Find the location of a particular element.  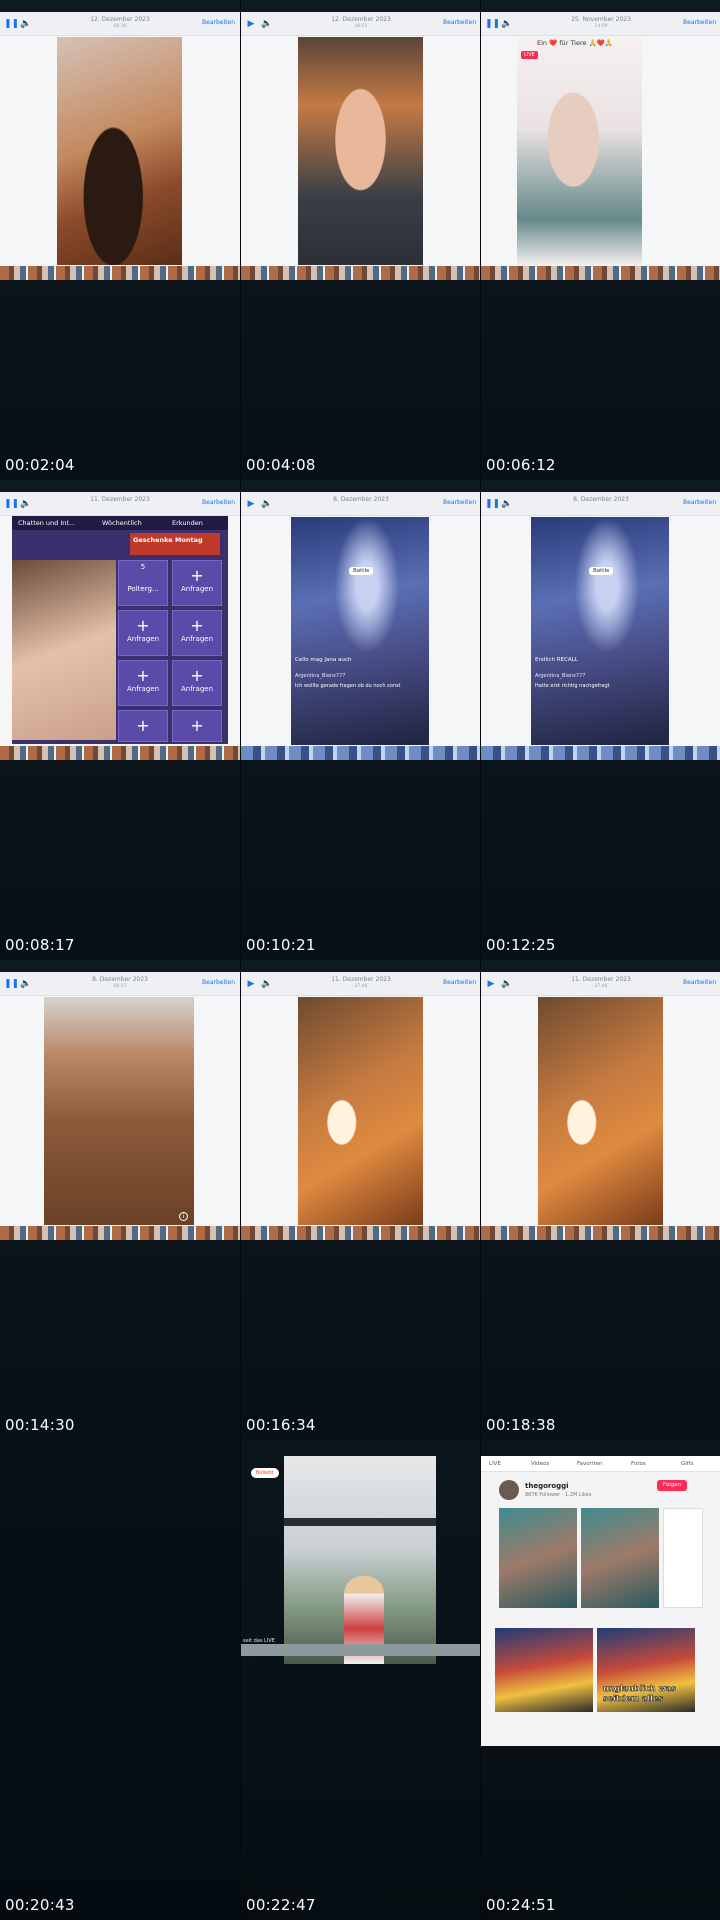

promo-banner: Geschenke Montag is located at coordinates (175, 544).